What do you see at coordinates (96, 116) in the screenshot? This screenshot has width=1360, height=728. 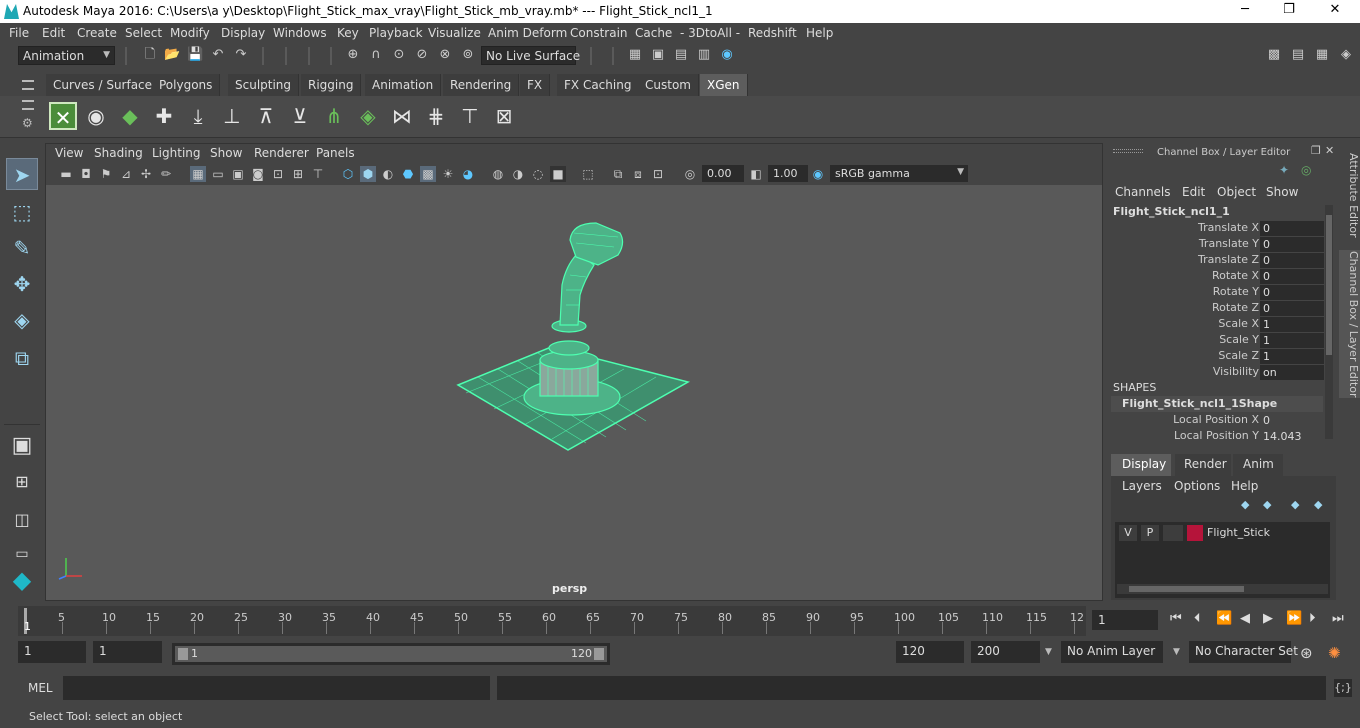 I see `xgen-preview-icon: ◉` at bounding box center [96, 116].